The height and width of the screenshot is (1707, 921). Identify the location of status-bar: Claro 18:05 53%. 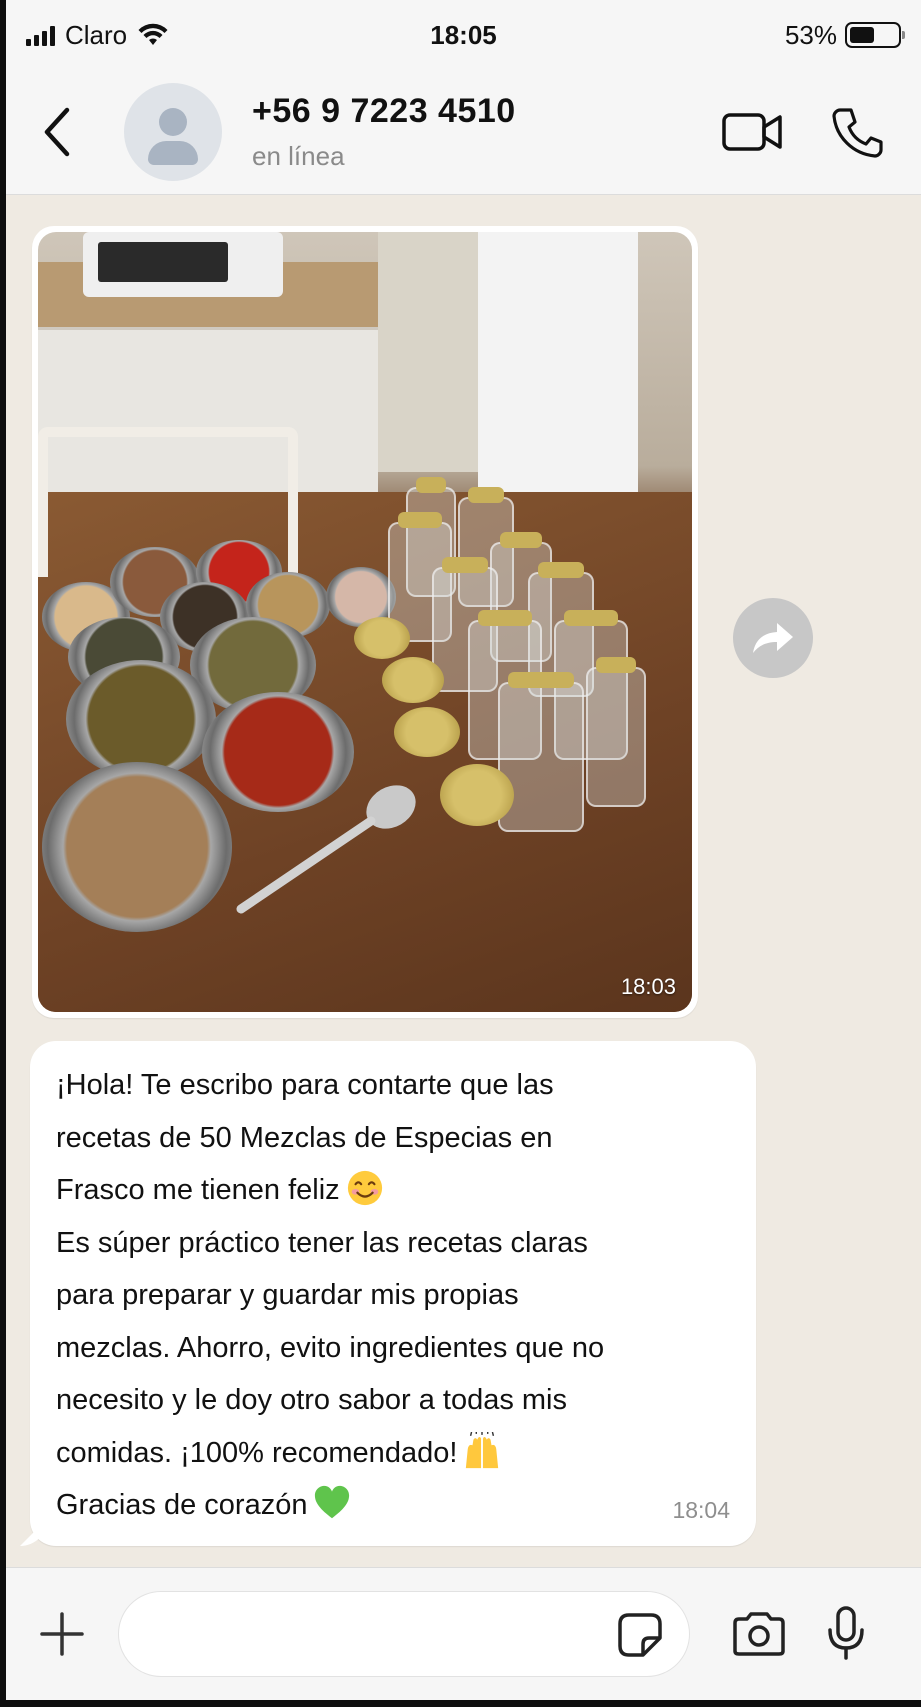
(463, 35).